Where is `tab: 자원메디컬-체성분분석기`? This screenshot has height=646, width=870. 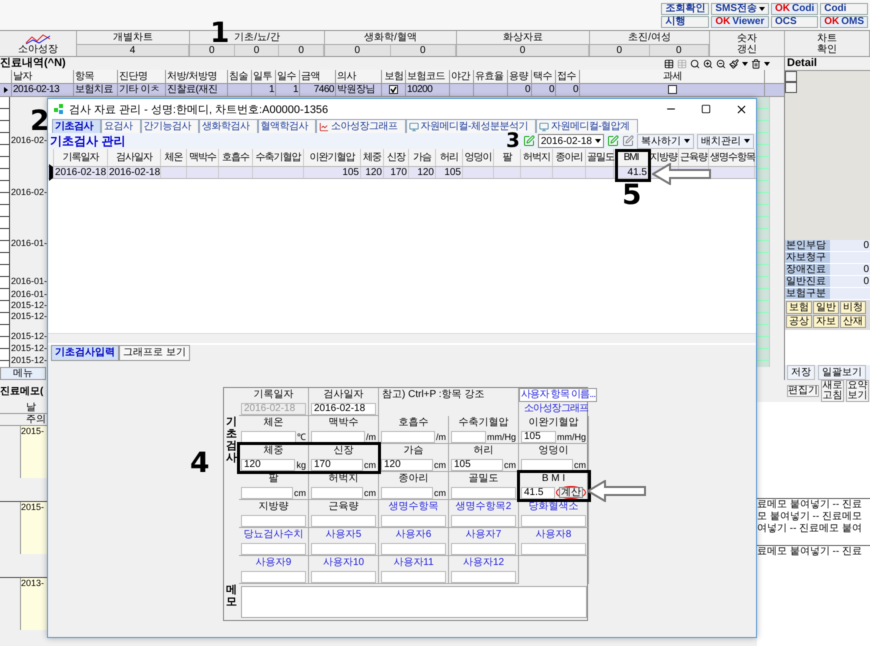 tab: 자원메디컬-체성분분석기 is located at coordinates (471, 126).